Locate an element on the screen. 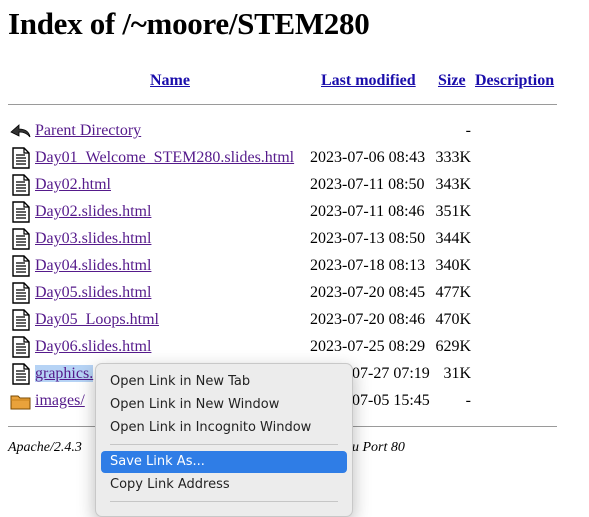 This screenshot has width=589, height=517. file-link: graphics. is located at coordinates (64, 373).